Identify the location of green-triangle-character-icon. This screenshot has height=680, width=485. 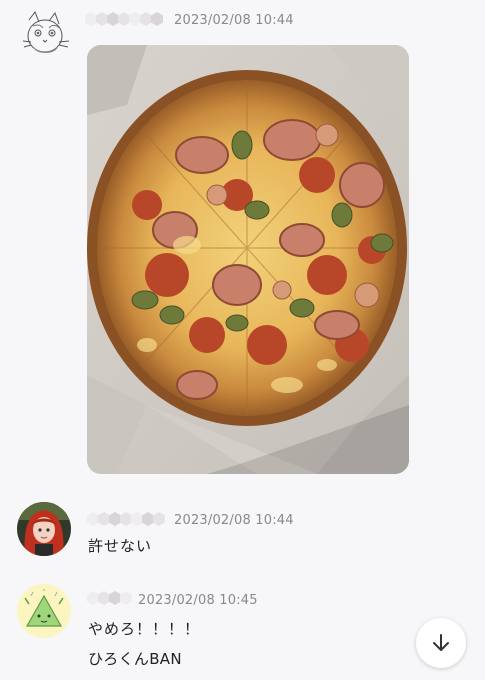
(44, 611).